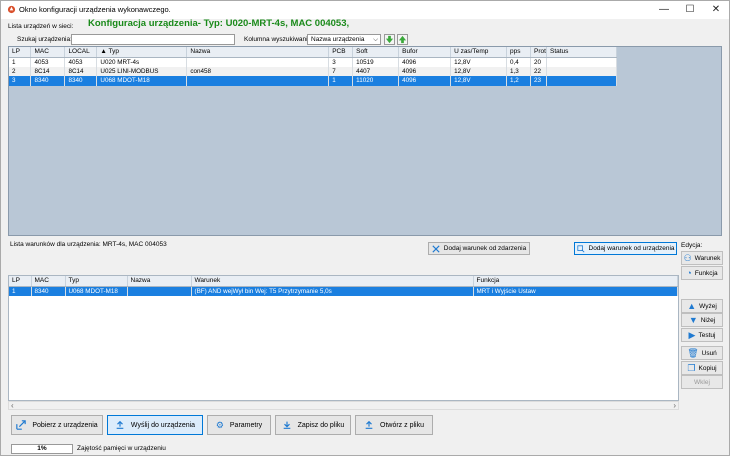 Image resolution: width=730 pixels, height=456 pixels. Describe the element at coordinates (702, 335) in the screenshot. I see `test-button: ▶ Testuj` at that location.